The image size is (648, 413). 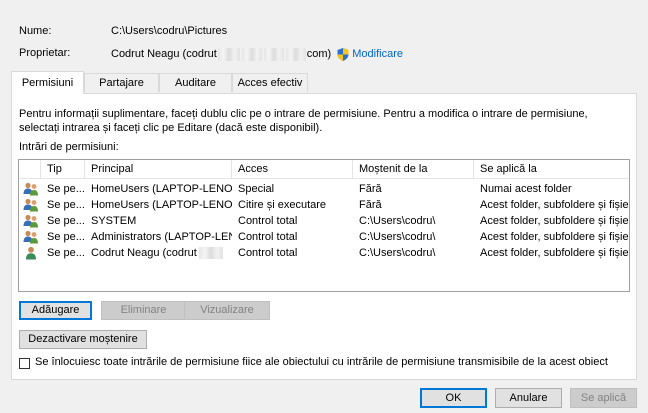 I want to click on column-type: Tip, so click(x=63, y=169).